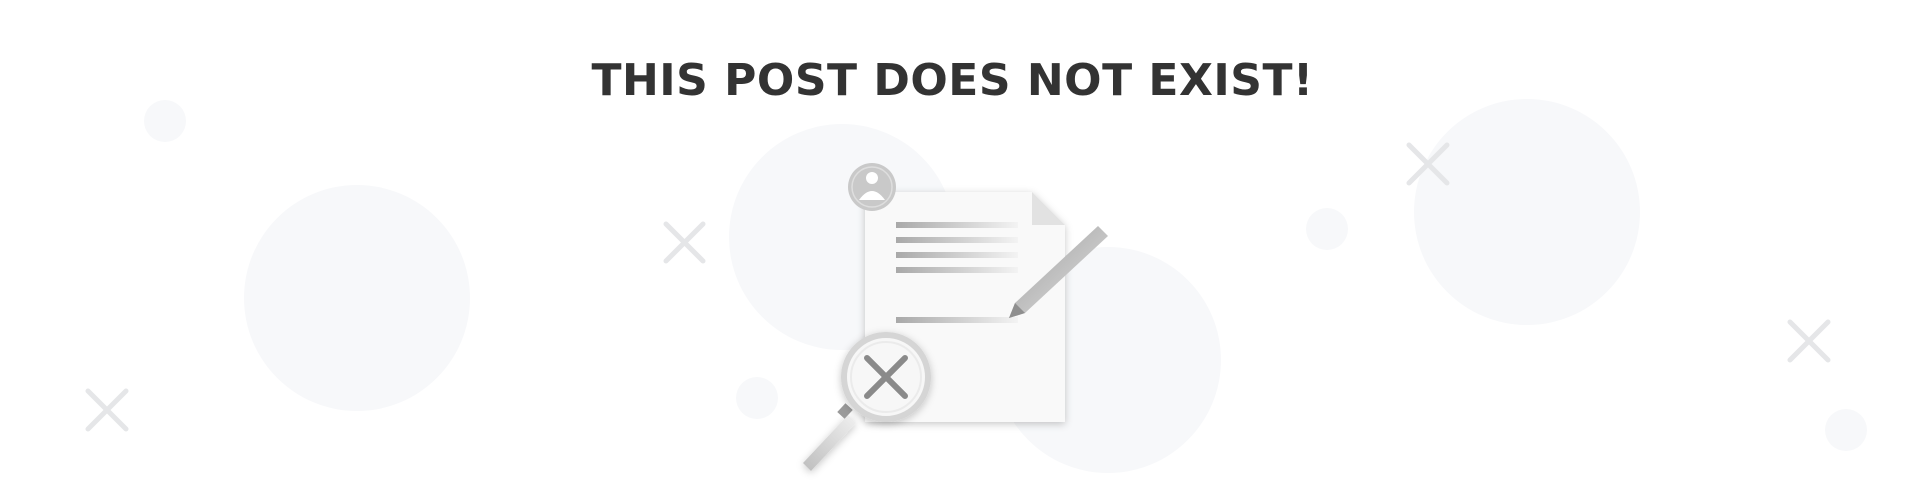 This screenshot has height=500, width=1905. Describe the element at coordinates (872, 187) in the screenshot. I see `user-icon` at that location.